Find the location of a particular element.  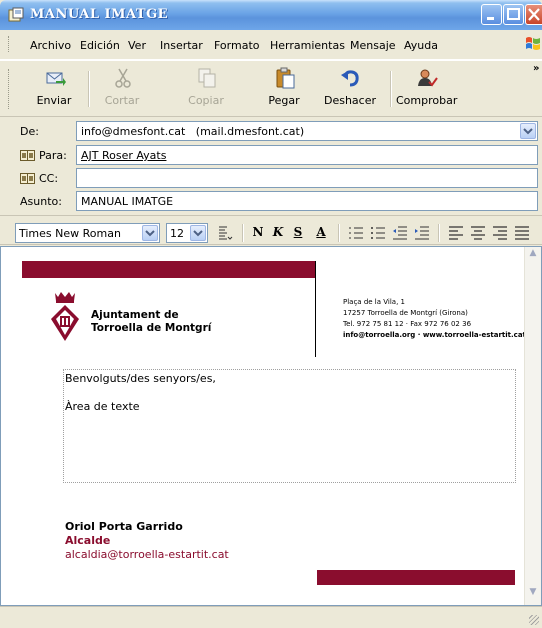

menu-formato: Formato is located at coordinates (237, 45).